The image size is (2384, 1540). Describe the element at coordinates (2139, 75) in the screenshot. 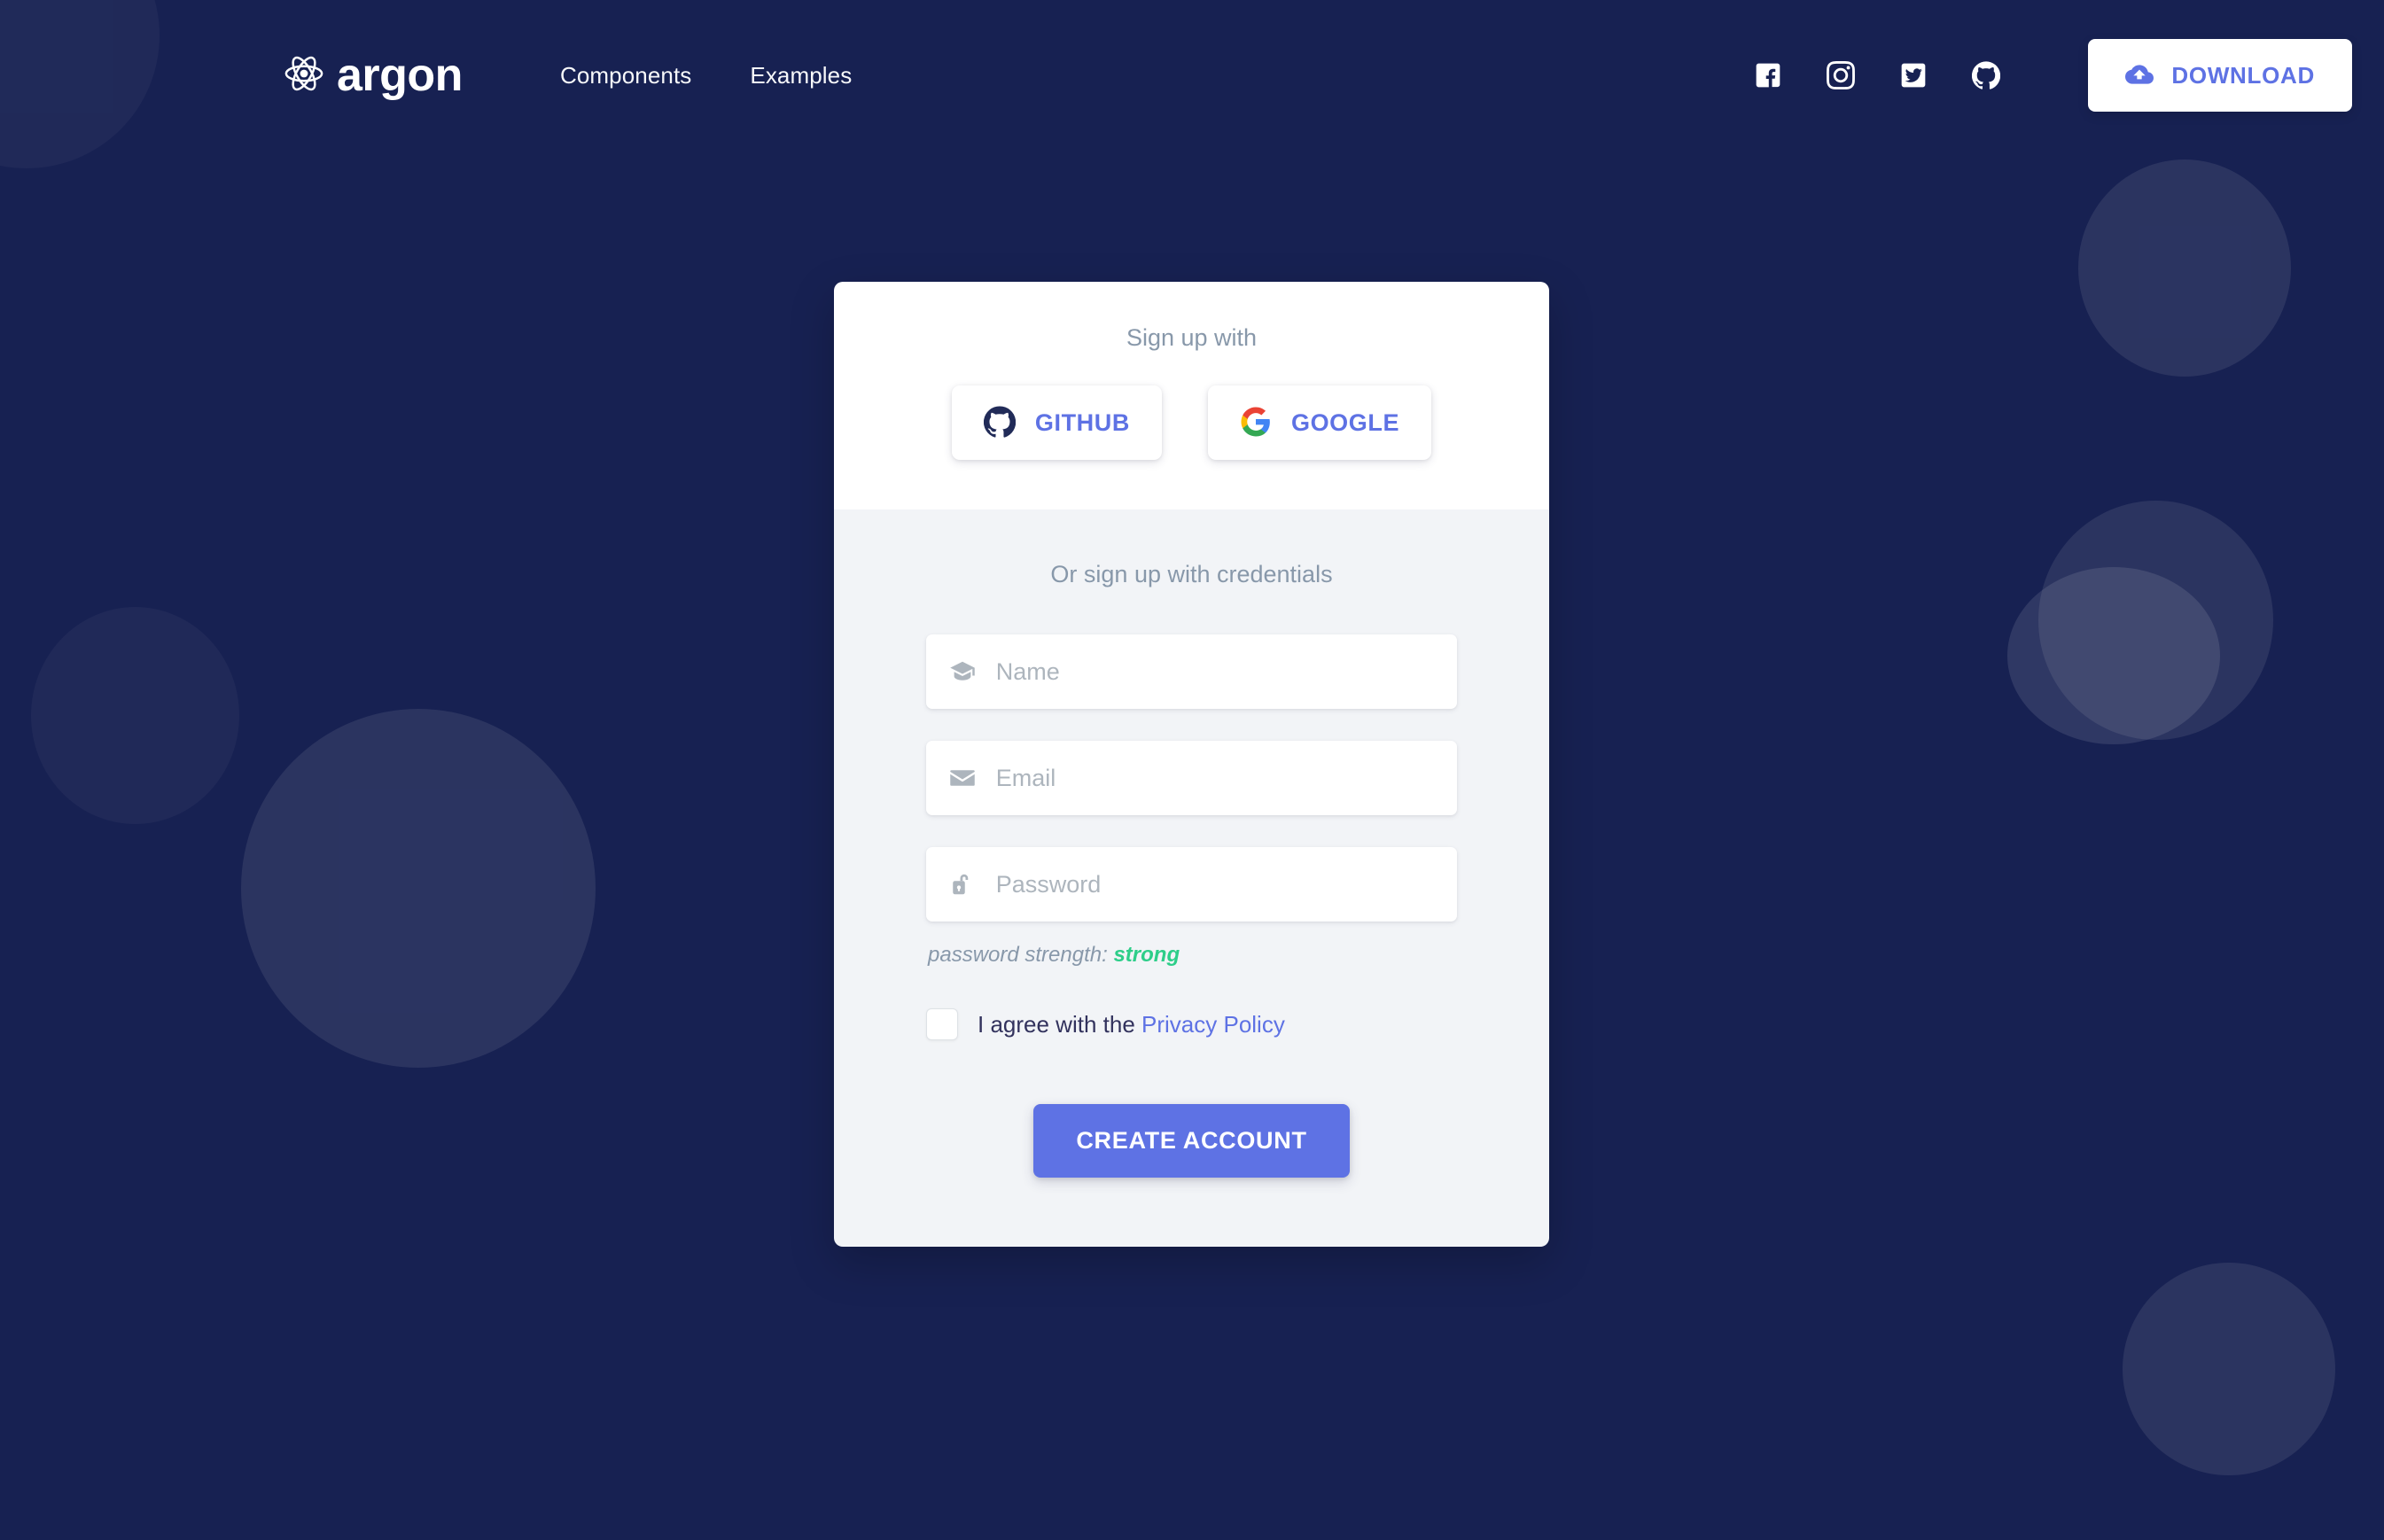

I see `cloud-download-icon` at that location.